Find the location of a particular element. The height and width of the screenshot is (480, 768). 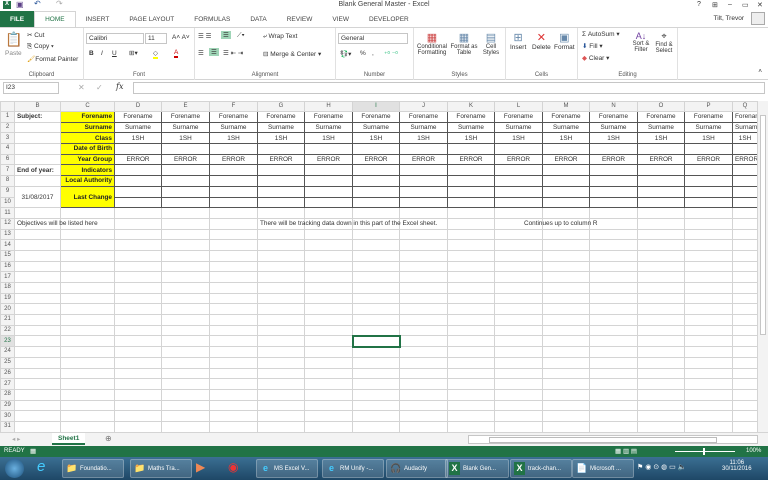

cell-K19 is located at coordinates (471, 298).